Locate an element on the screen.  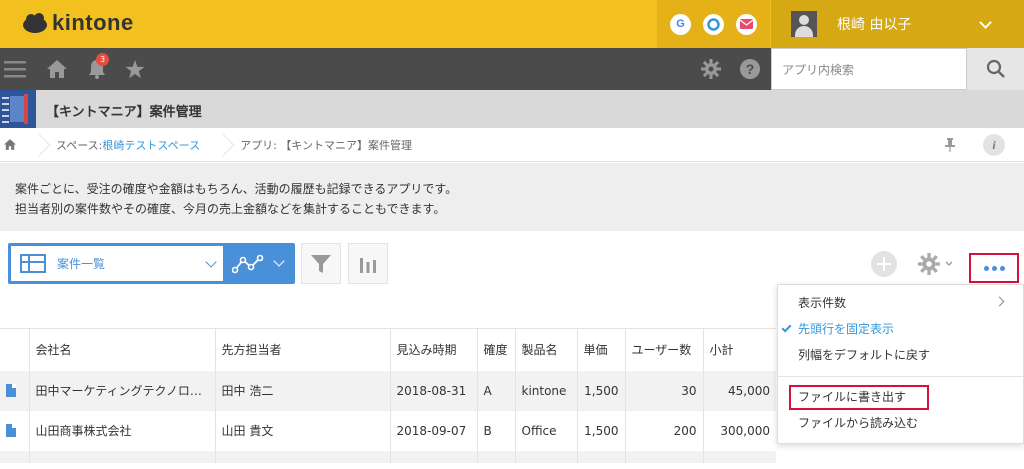
graph-icon is located at coordinates (248, 263).